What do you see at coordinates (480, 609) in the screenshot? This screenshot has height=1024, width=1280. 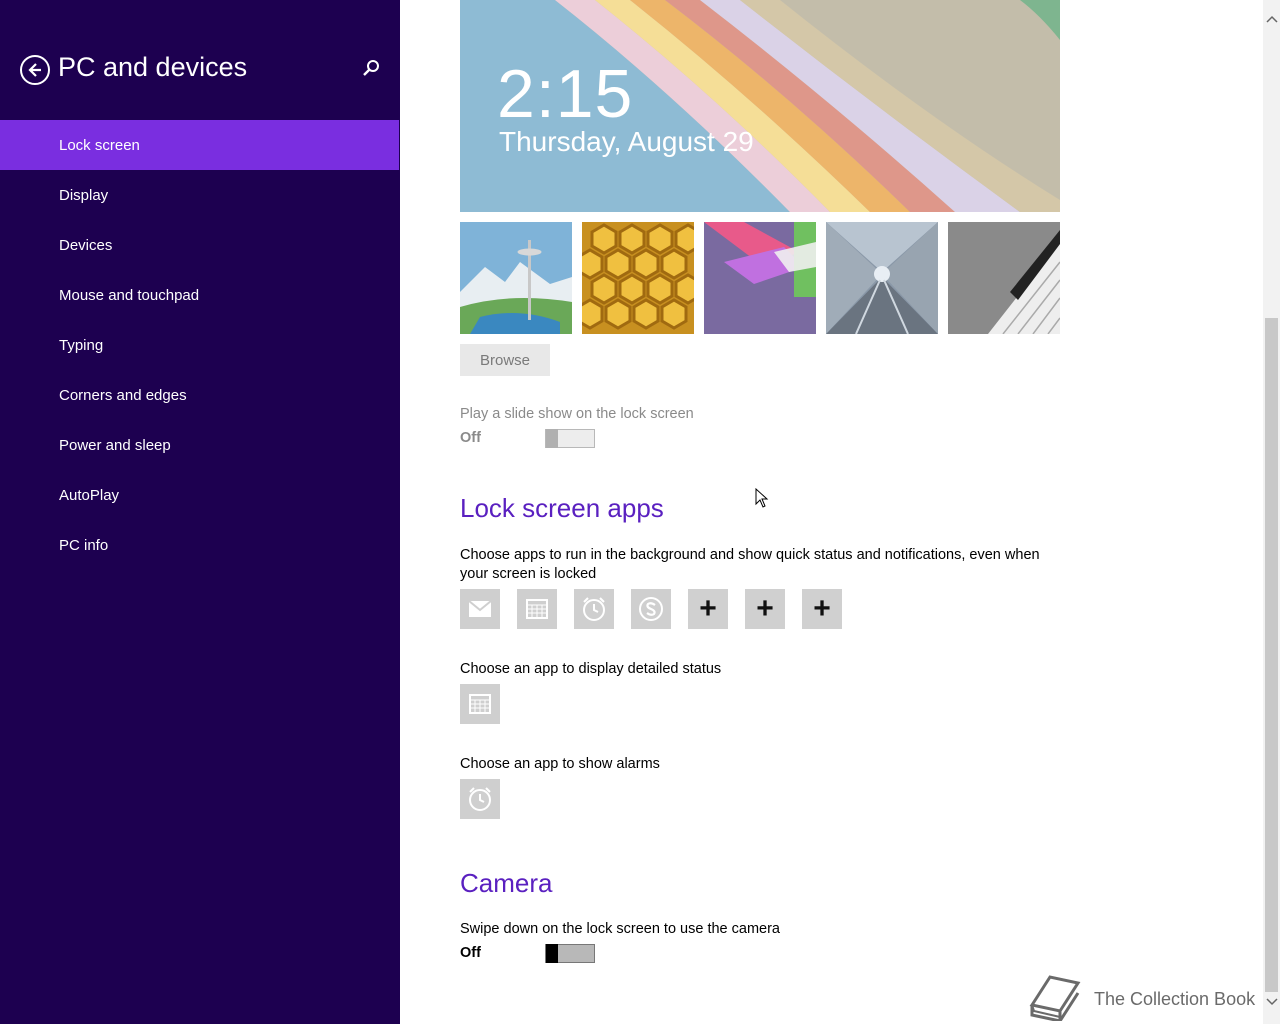 I see `mail-icon` at bounding box center [480, 609].